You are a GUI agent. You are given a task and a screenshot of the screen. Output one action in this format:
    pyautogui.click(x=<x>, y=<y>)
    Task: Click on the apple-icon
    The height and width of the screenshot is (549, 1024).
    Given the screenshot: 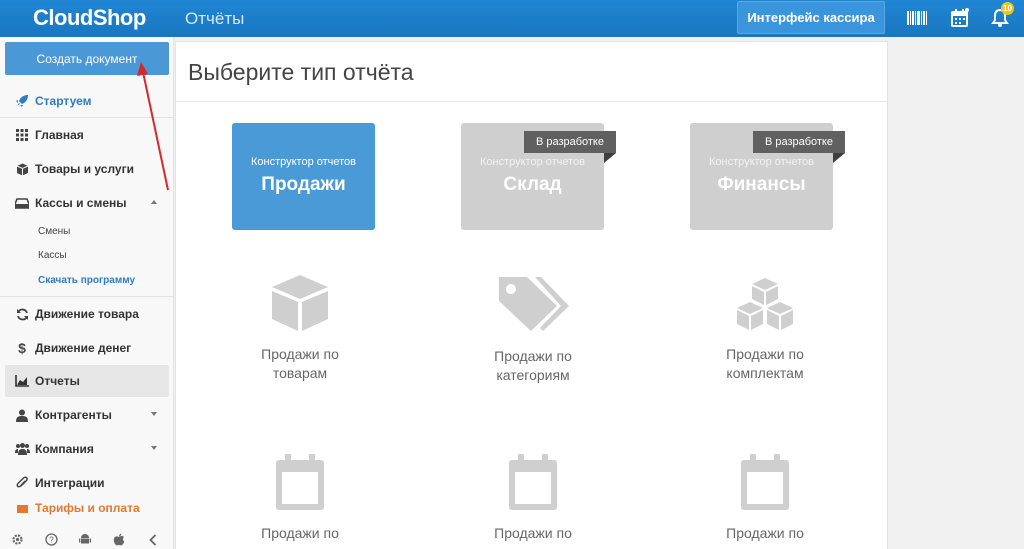 What is the action you would take?
    pyautogui.click(x=119, y=539)
    